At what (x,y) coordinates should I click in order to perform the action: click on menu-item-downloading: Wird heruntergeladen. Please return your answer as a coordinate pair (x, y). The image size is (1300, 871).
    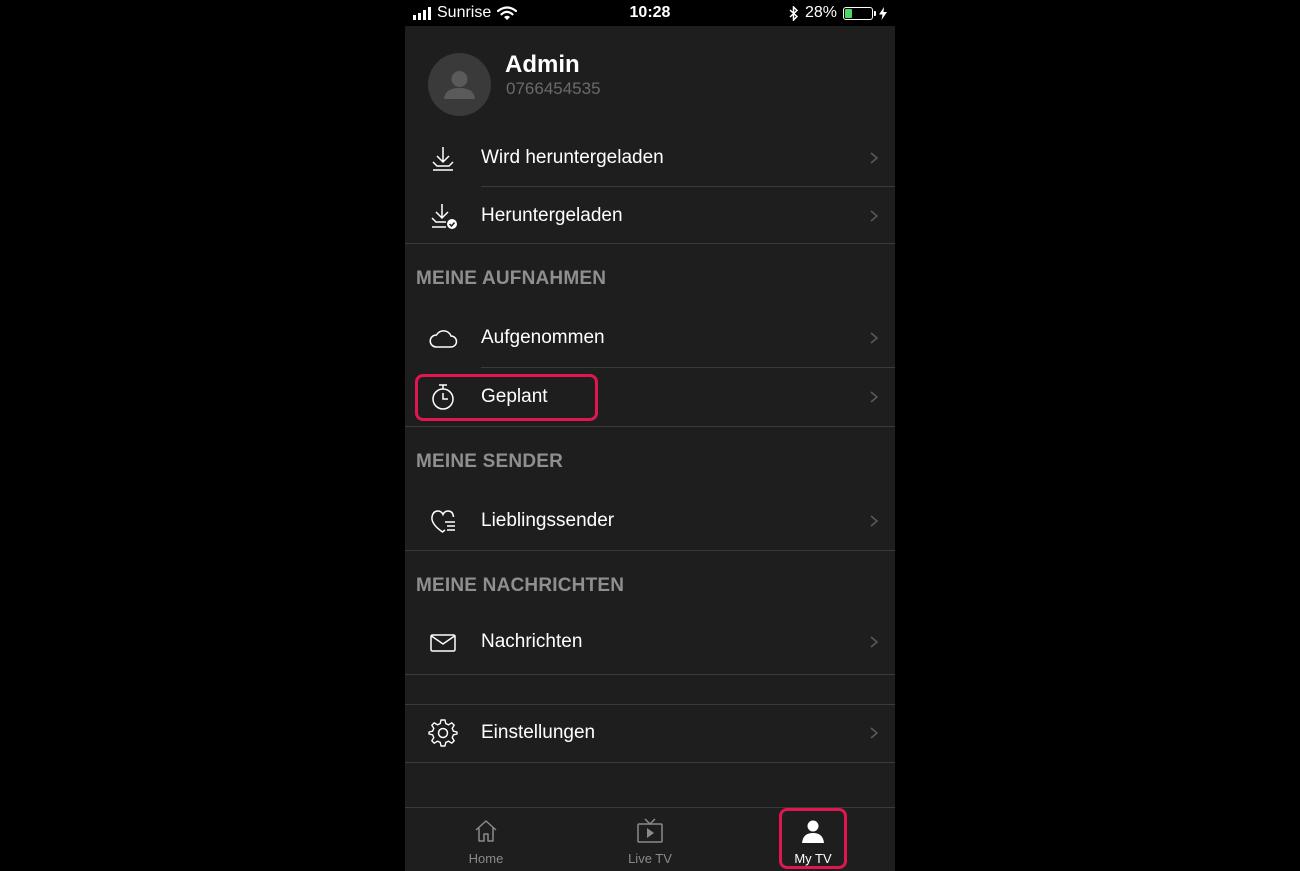
    Looking at the image, I should click on (650, 158).